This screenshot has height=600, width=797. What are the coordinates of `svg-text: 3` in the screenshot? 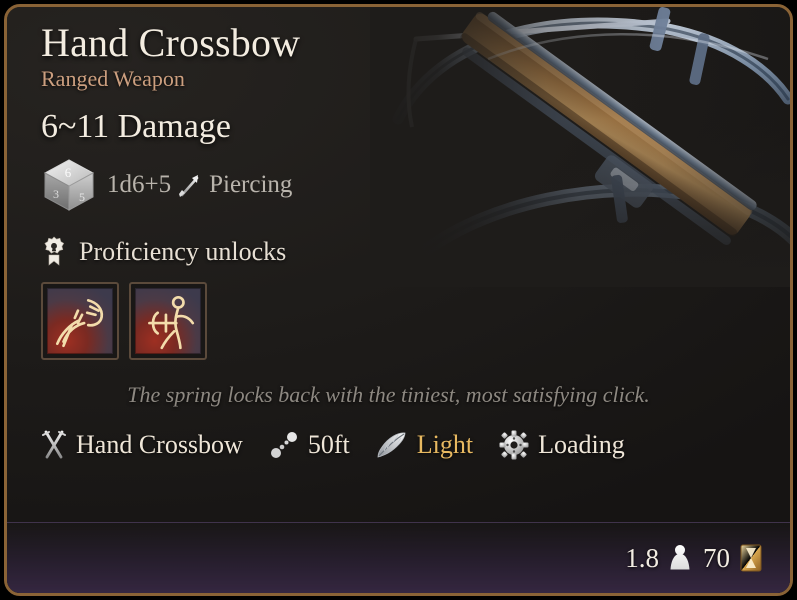 It's located at (56, 194).